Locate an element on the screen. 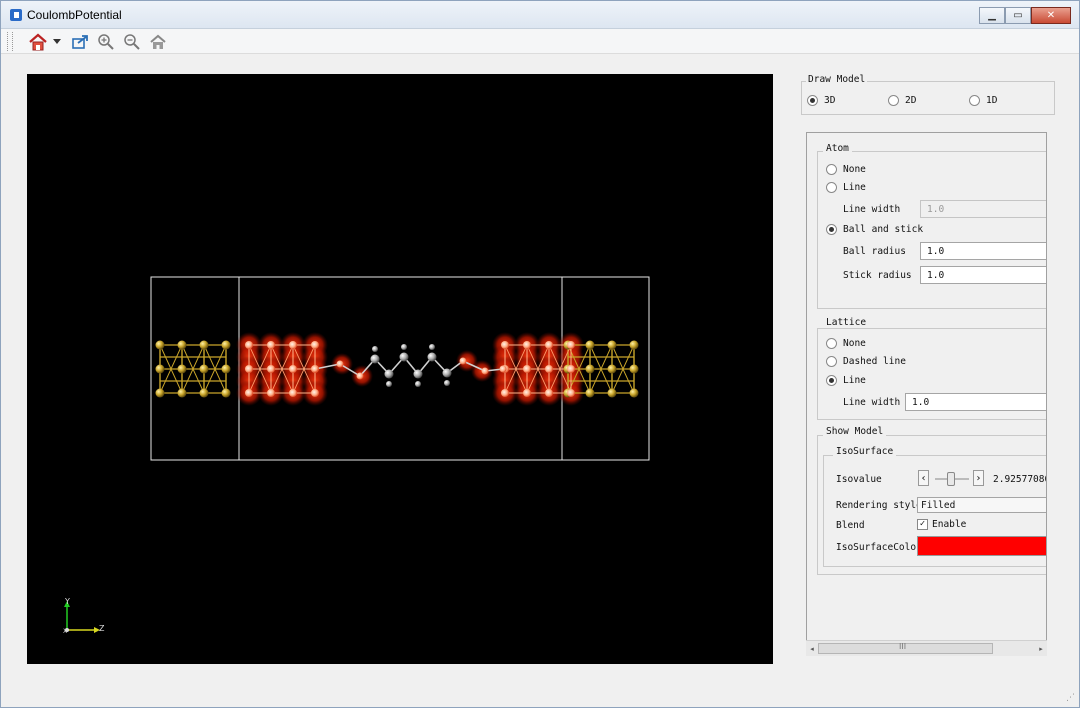 Image resolution: width=1080 pixels, height=708 pixels. isosurface-color-label: IsoSurfaceColor is located at coordinates (879, 547).